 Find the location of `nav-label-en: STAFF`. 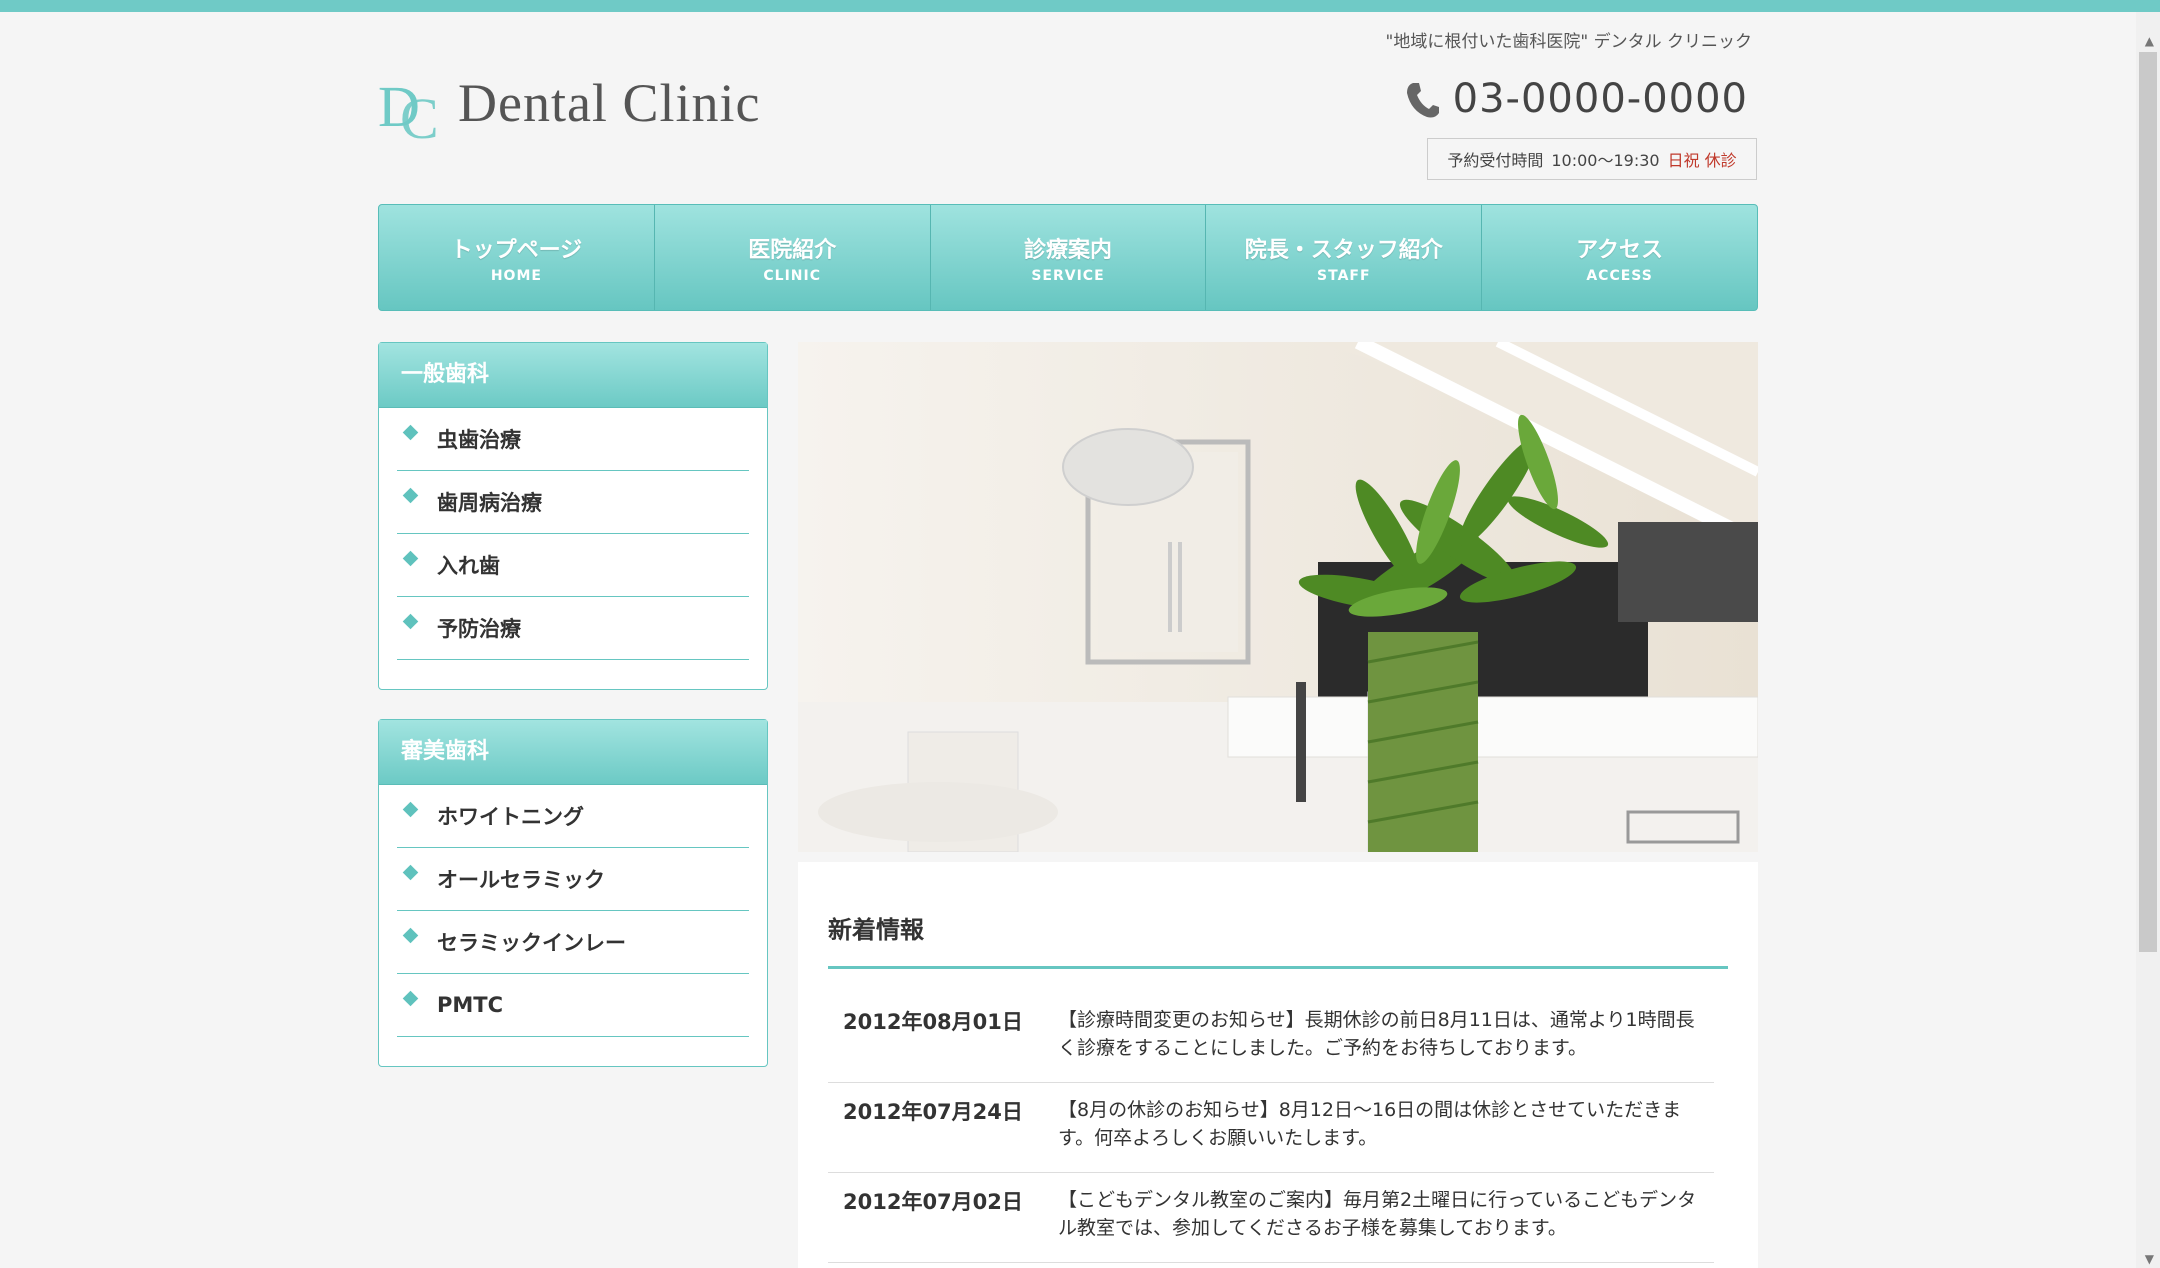

nav-label-en: STAFF is located at coordinates (1344, 275).